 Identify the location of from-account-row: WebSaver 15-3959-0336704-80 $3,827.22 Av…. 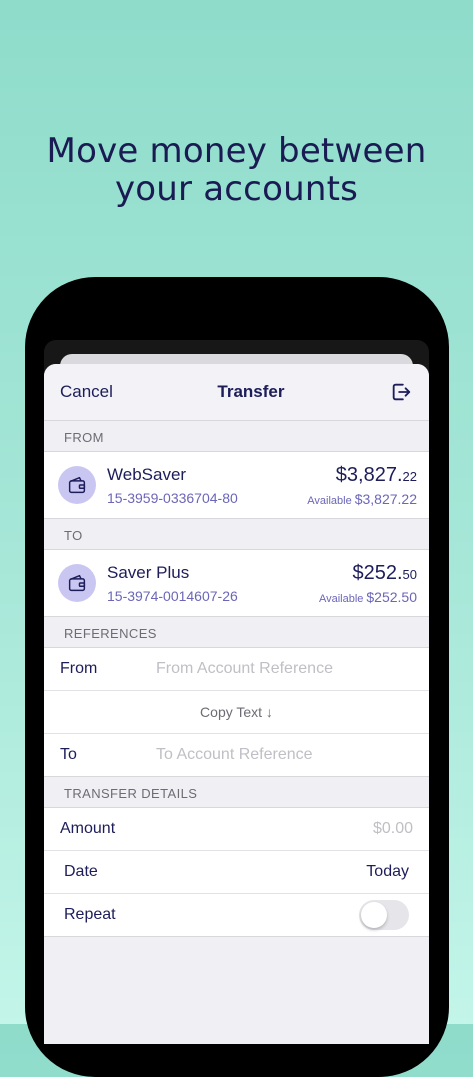
(236, 485).